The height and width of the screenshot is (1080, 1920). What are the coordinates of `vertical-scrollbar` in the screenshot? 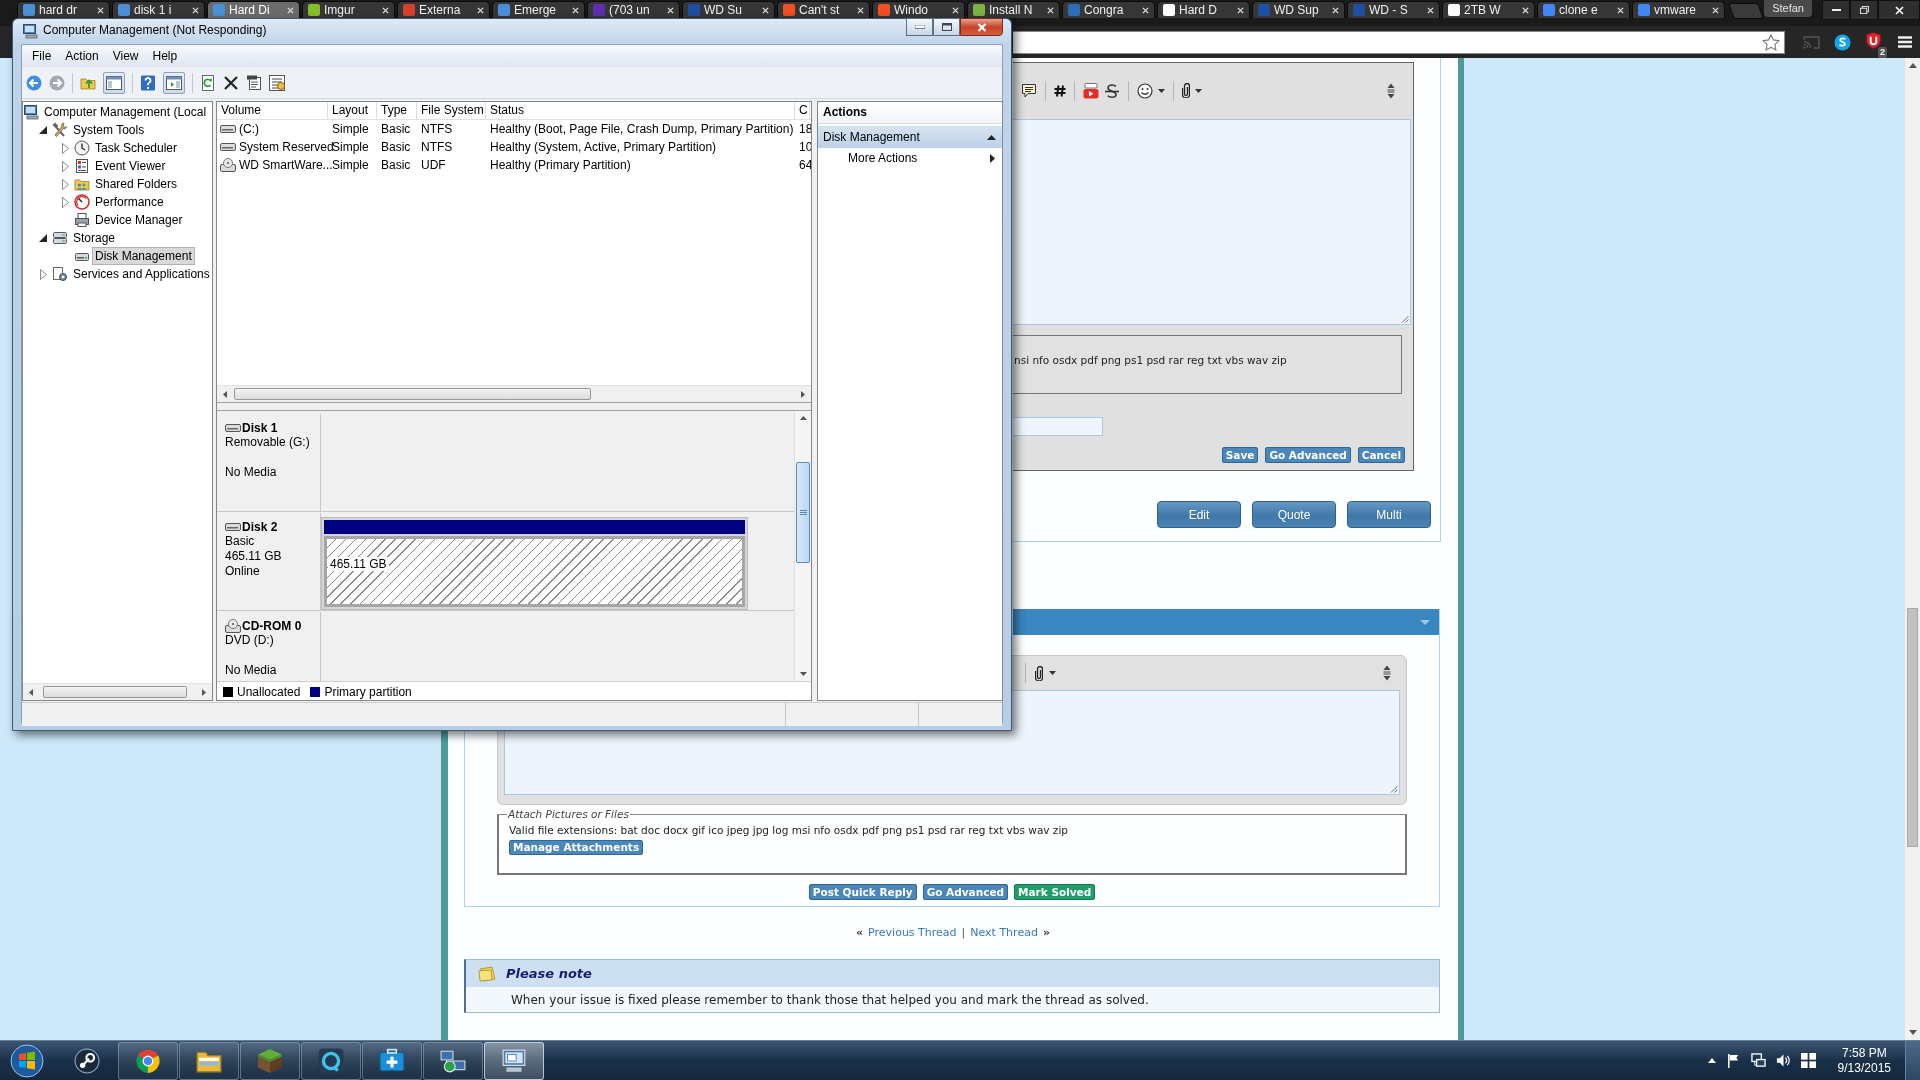 It's located at (802, 546).